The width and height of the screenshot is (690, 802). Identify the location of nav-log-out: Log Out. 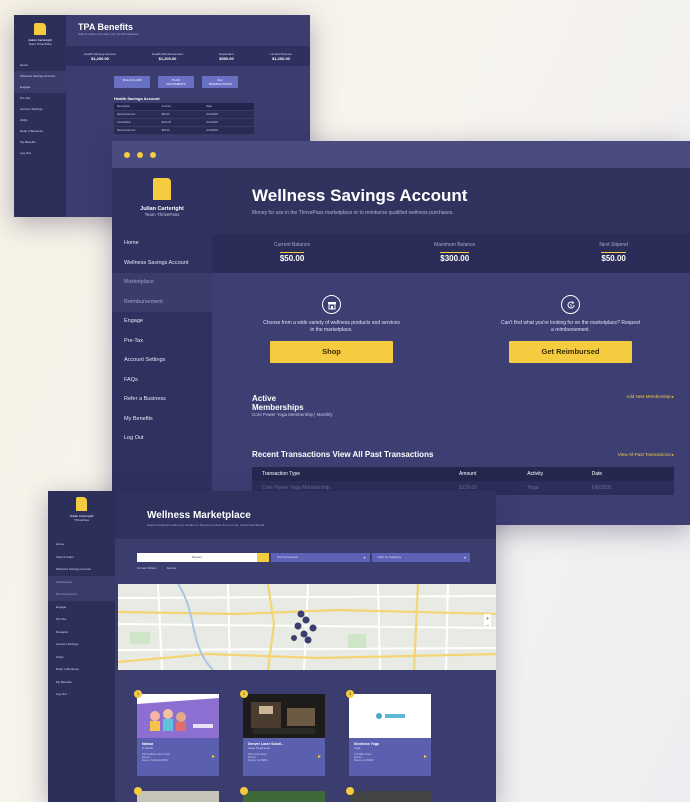
(162, 439).